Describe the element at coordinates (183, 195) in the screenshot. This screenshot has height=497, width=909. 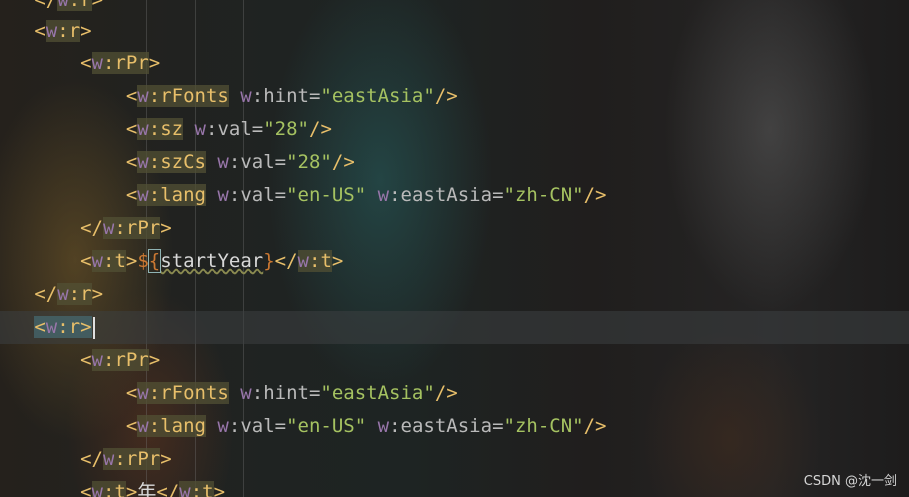
I see `xml-tag-name: lang` at that location.